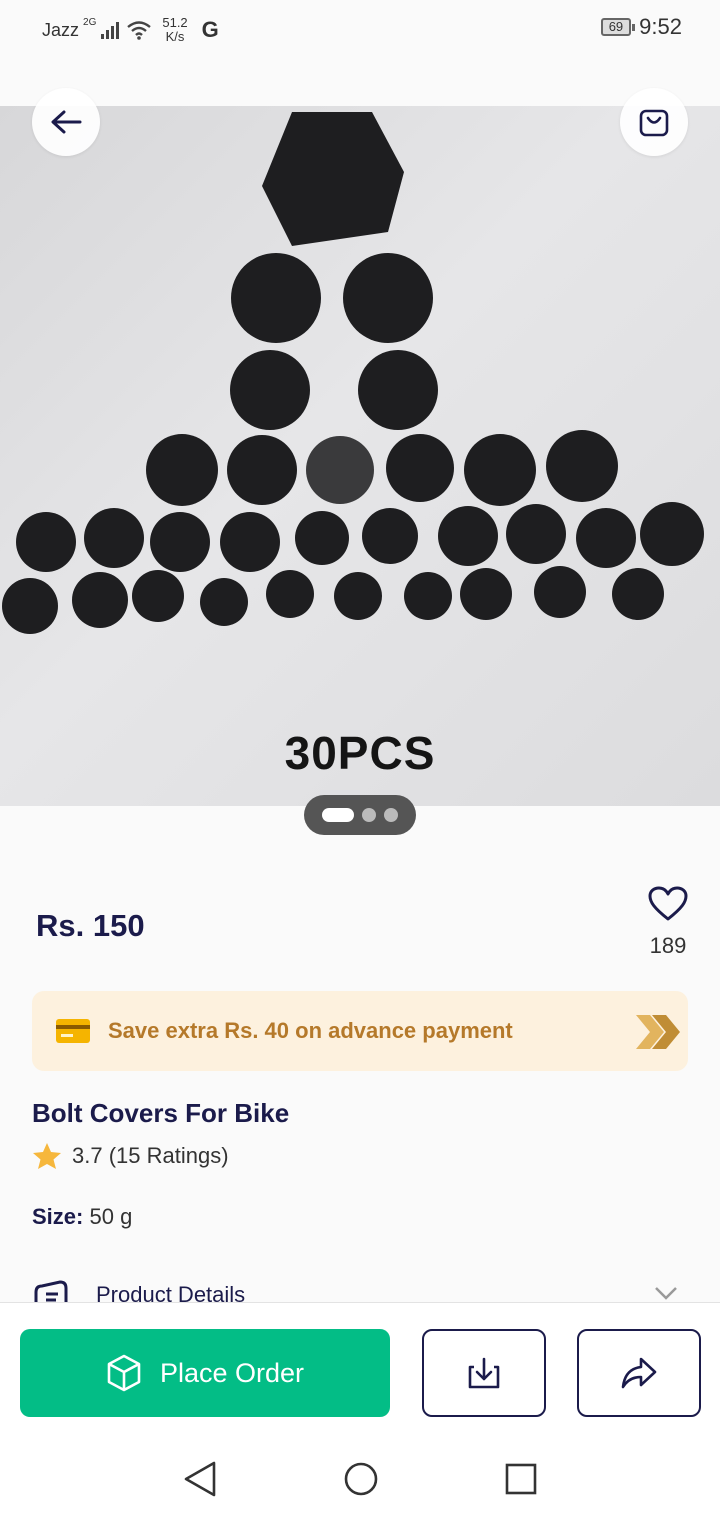  I want to click on product-rating: 3.7 (15 Ratings), so click(130, 1156).